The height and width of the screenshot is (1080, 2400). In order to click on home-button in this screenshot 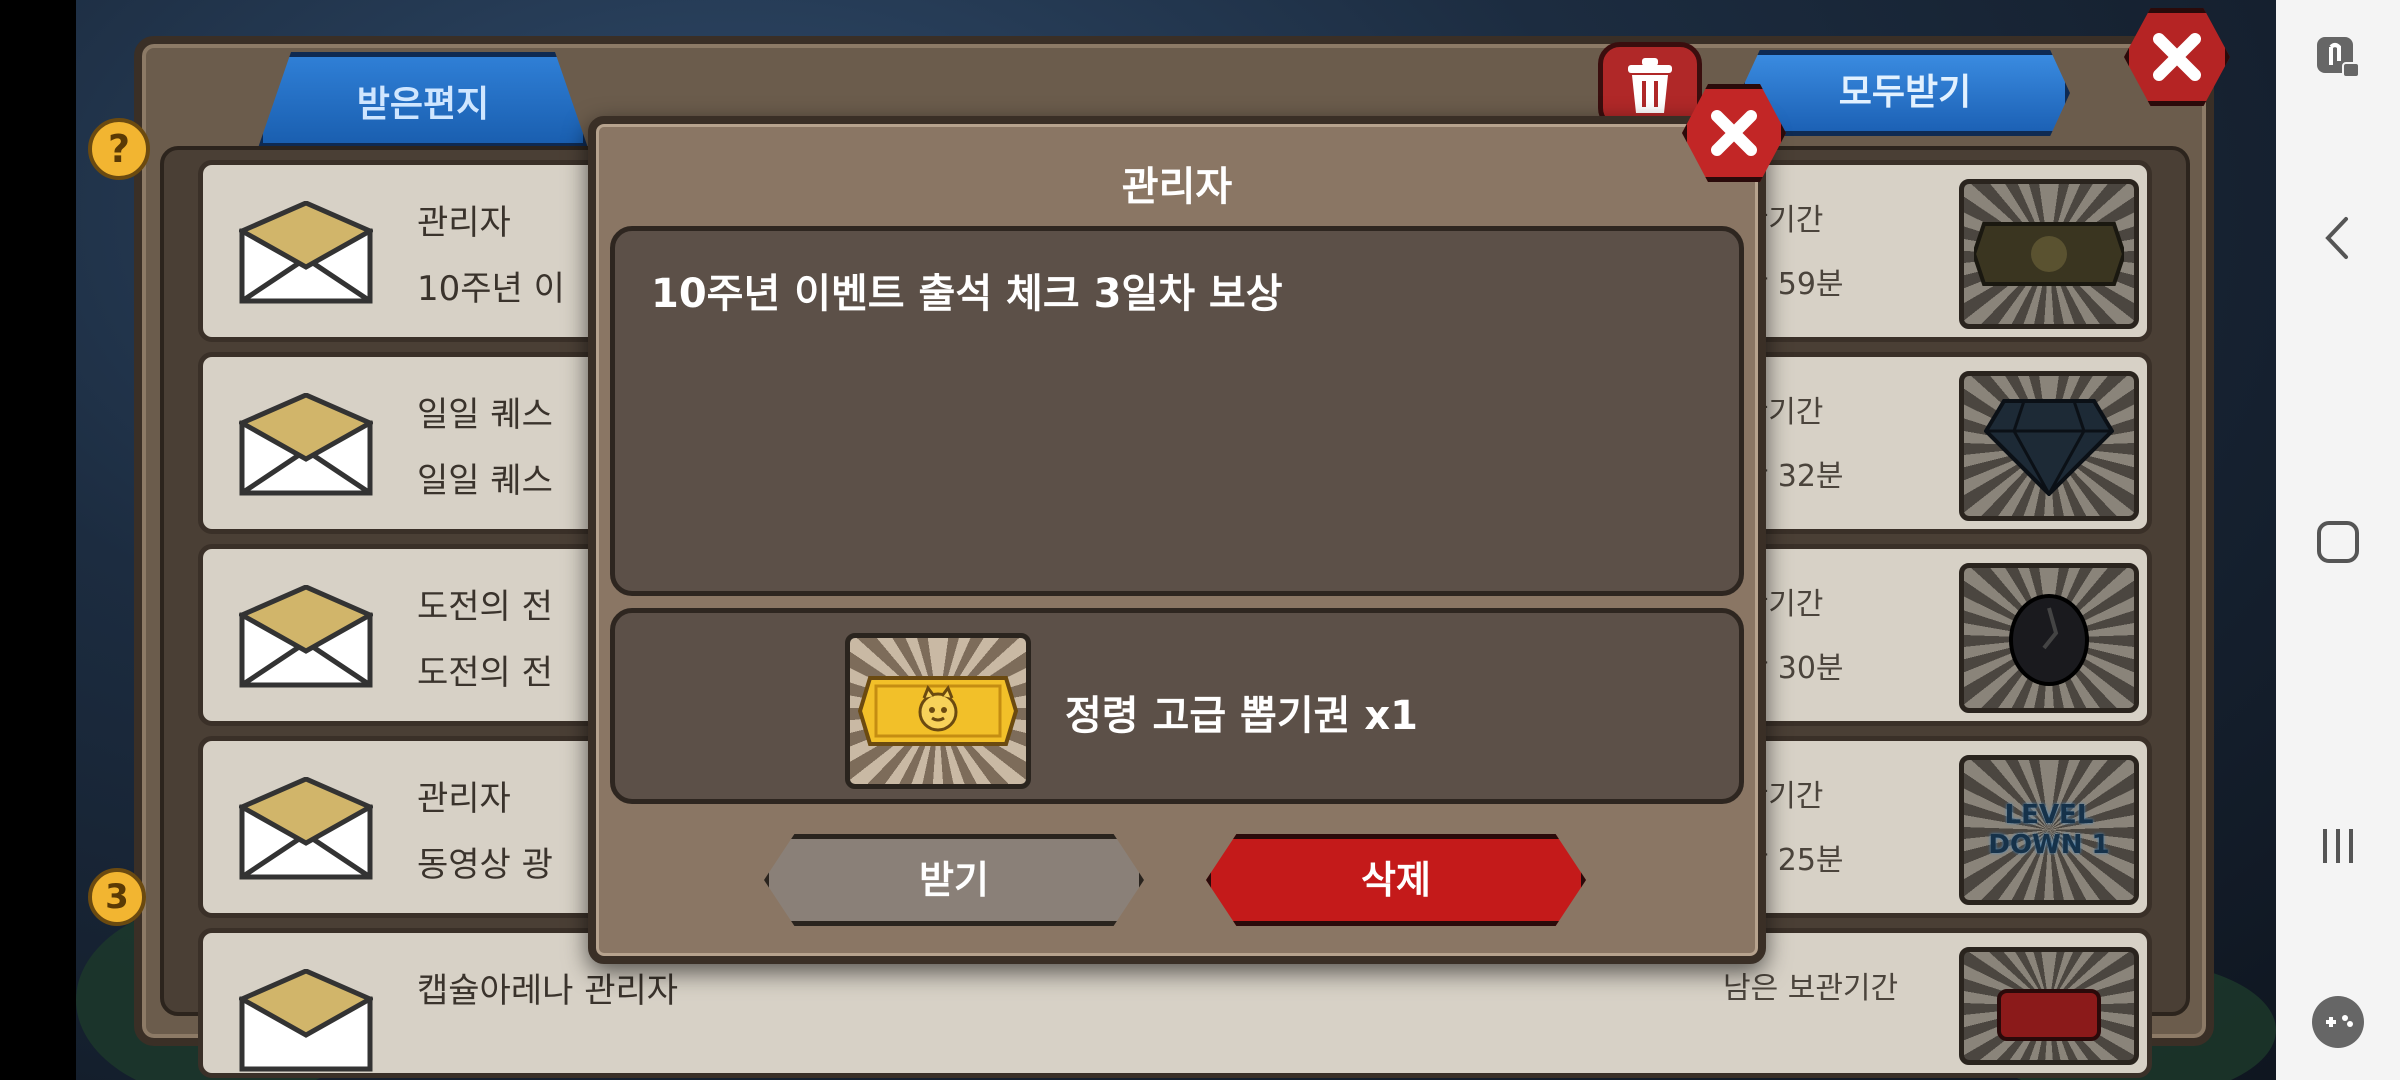, I will do `click(2338, 542)`.